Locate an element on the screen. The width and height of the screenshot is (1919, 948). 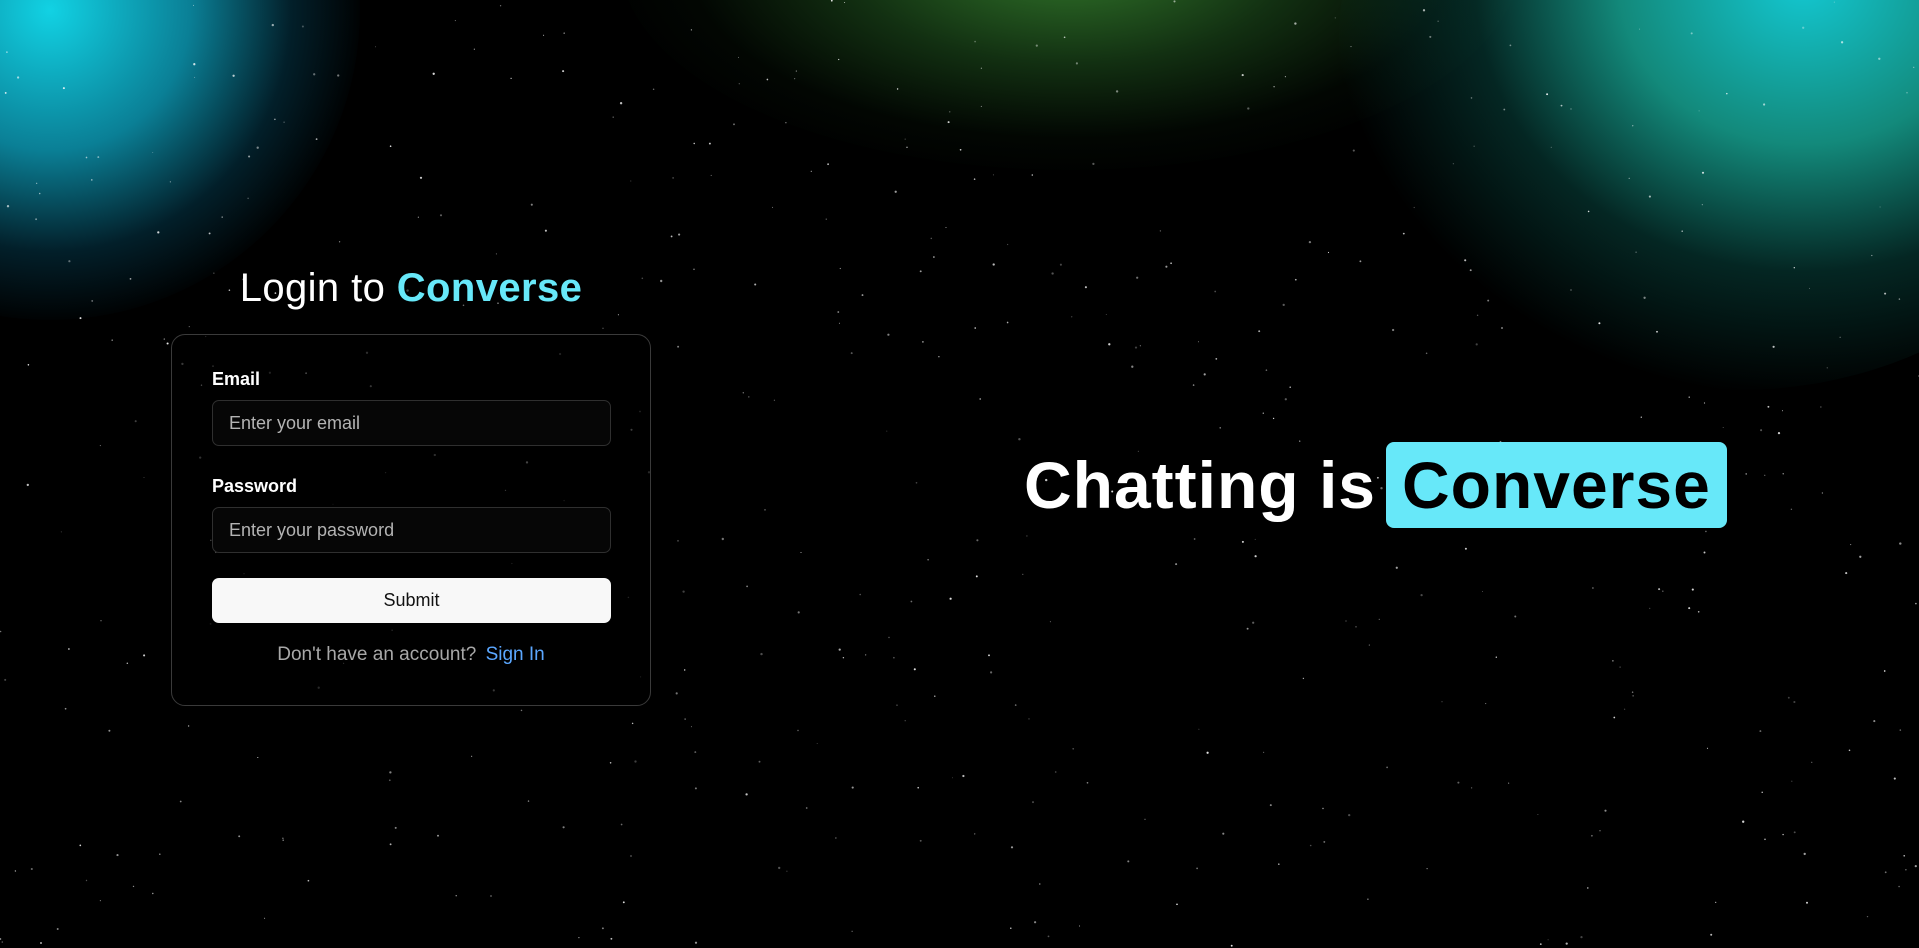
submit-button: Submit is located at coordinates (411, 600).